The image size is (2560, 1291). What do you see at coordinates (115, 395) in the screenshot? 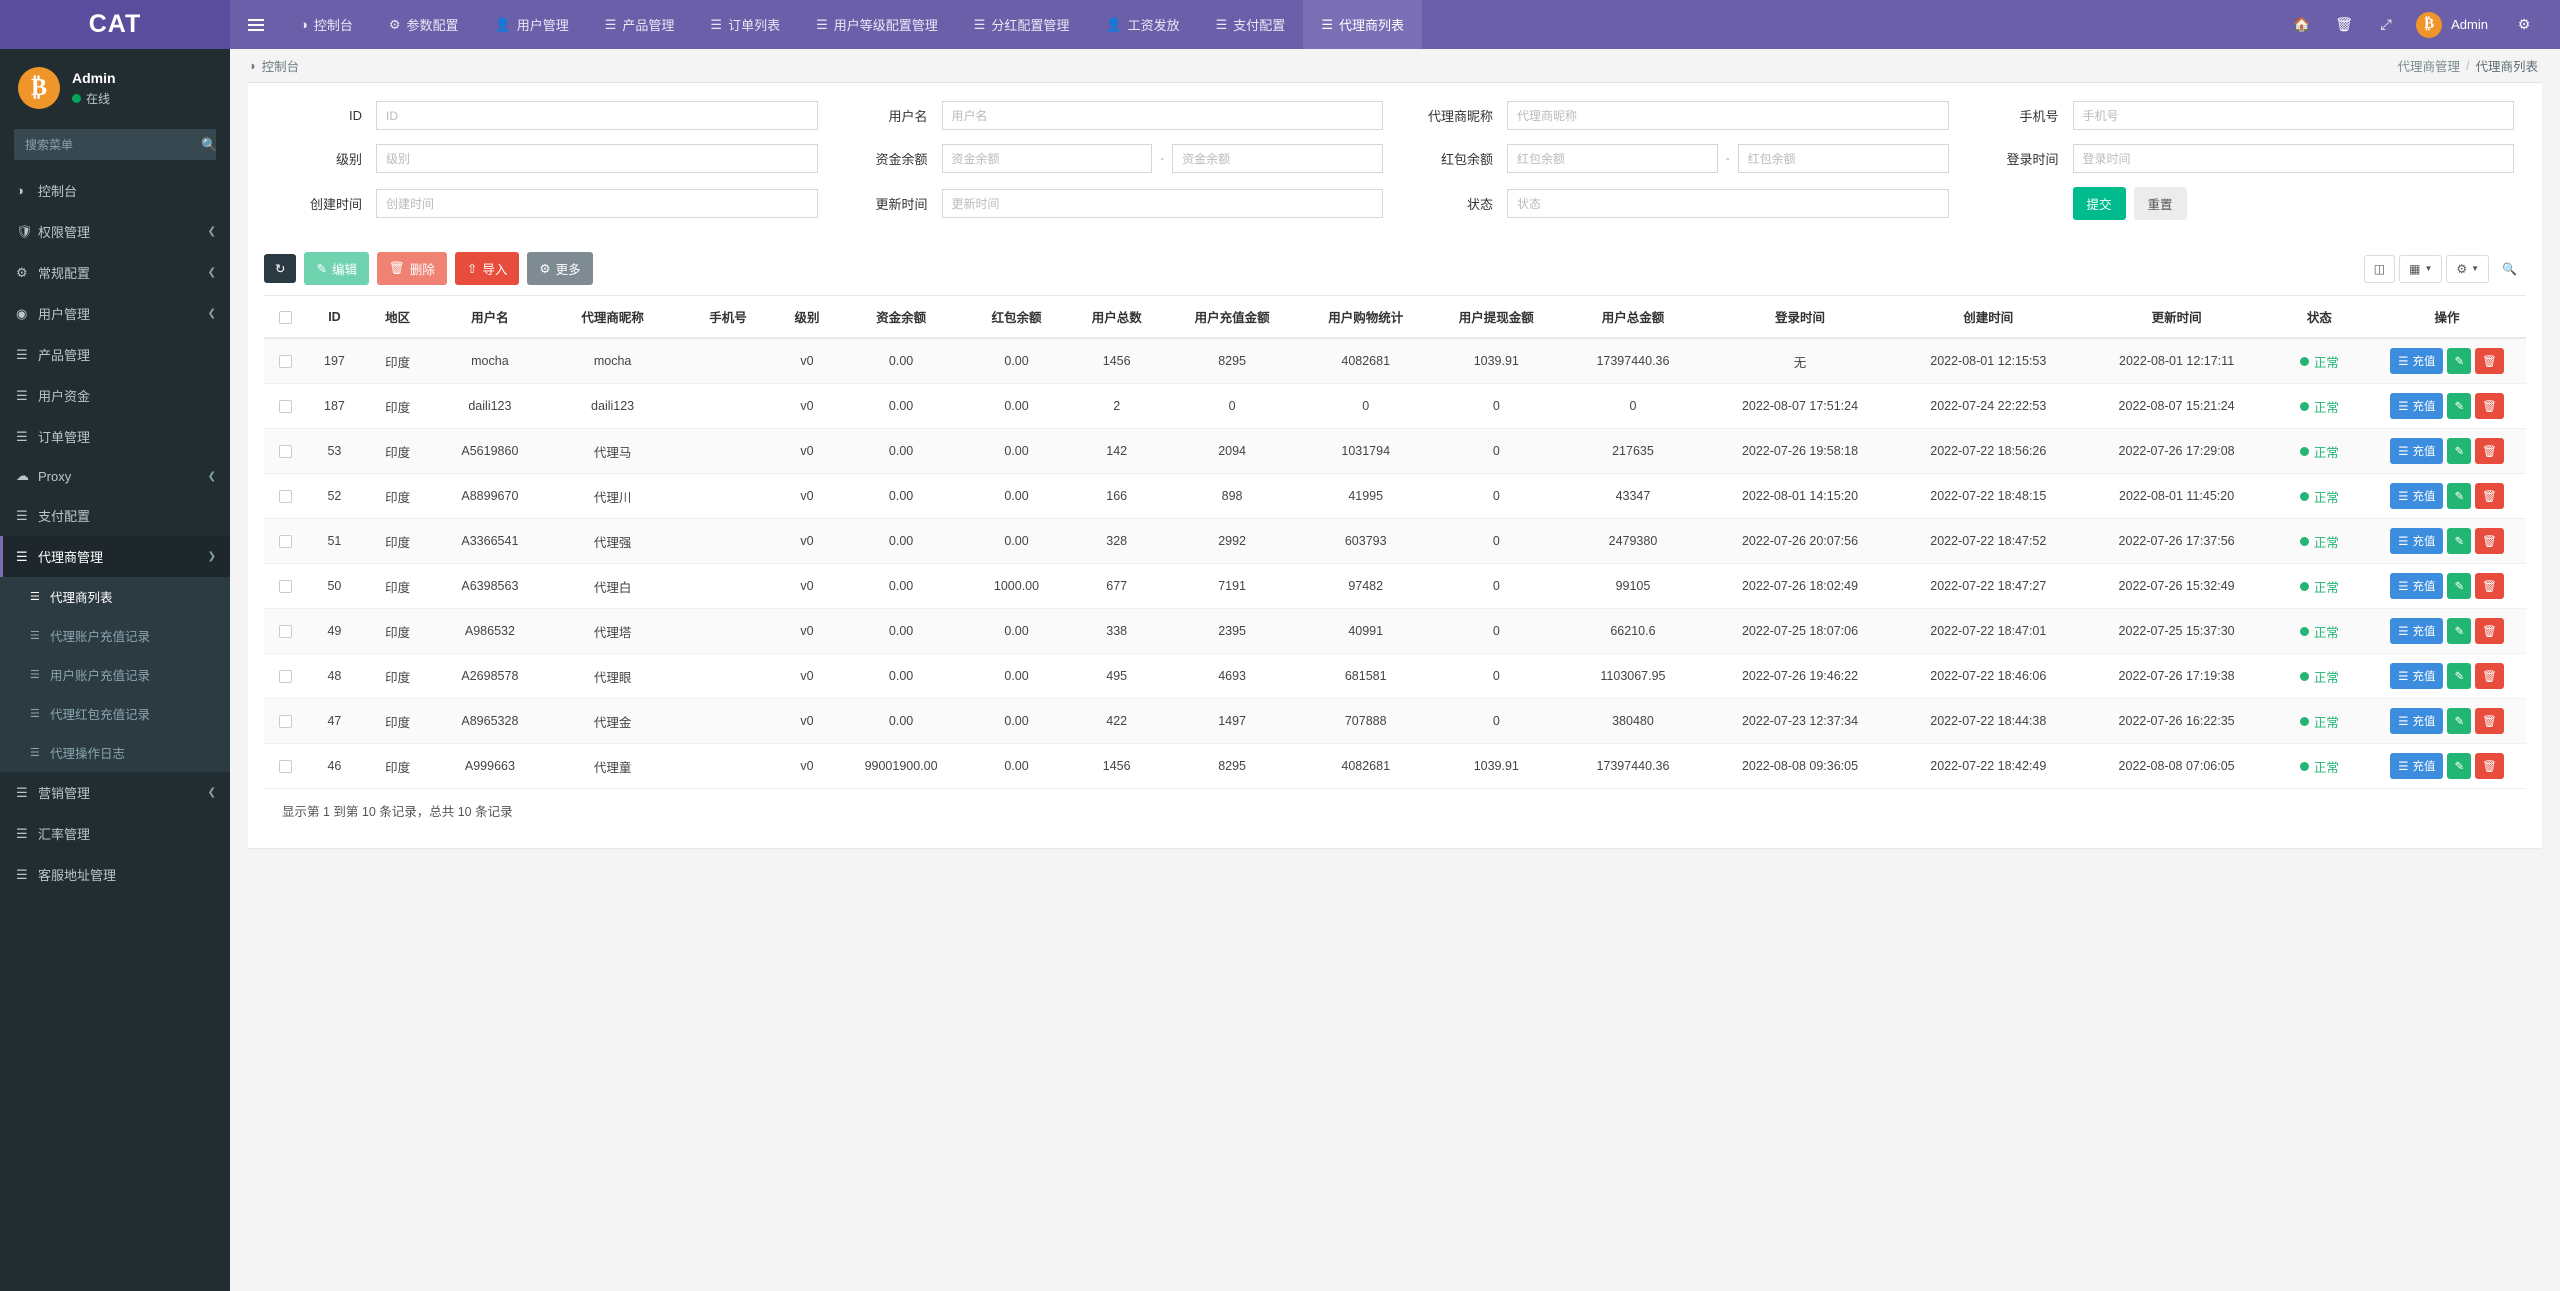
I see `sidebar-item-user-funds: ☰ 用户资金` at bounding box center [115, 395].